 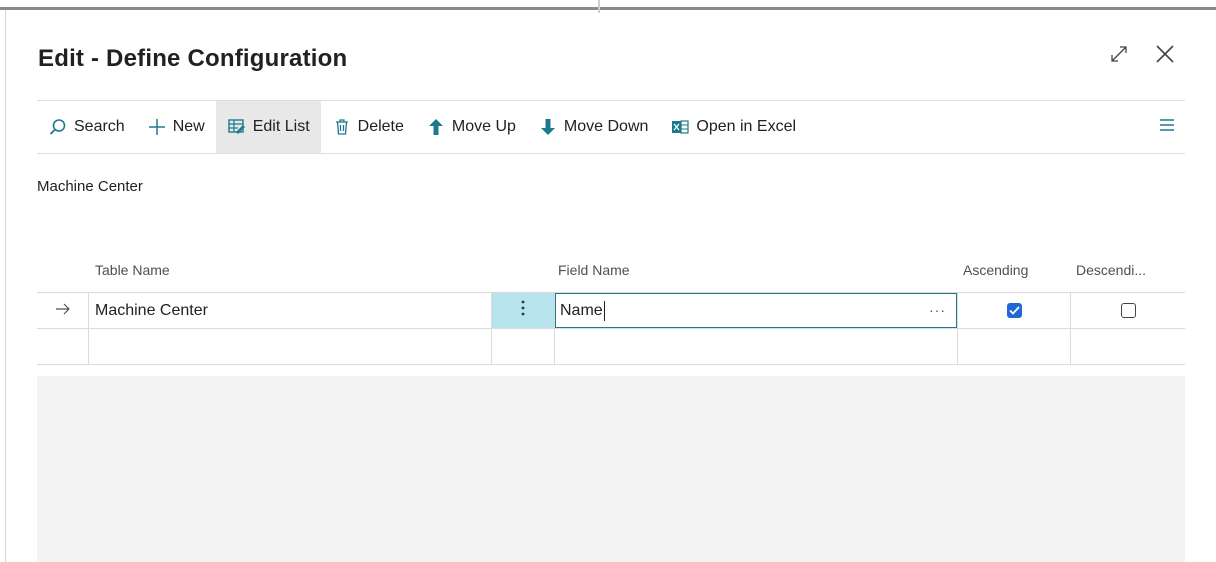 What do you see at coordinates (237, 127) in the screenshot?
I see `edit-list-icon` at bounding box center [237, 127].